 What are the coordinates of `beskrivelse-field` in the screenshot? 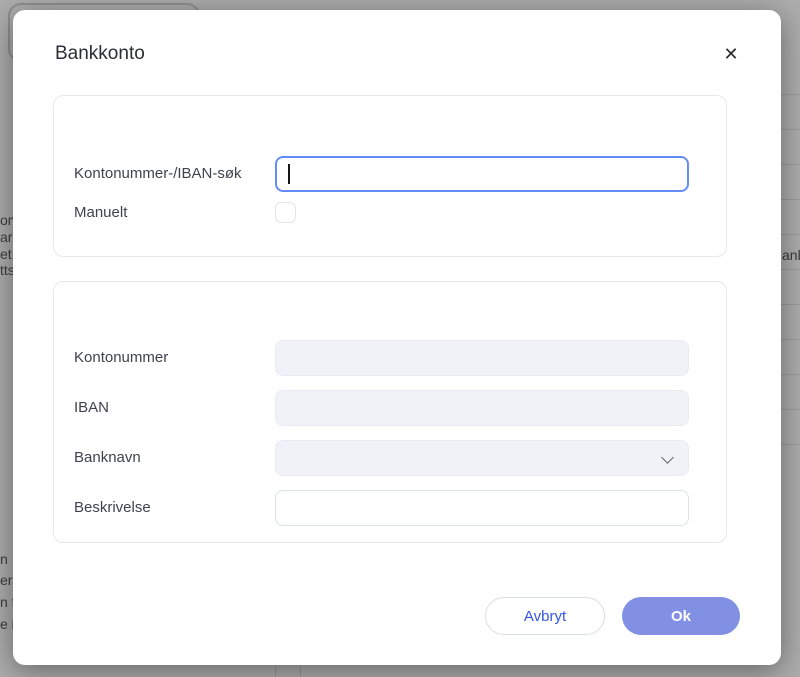 It's located at (482, 508).